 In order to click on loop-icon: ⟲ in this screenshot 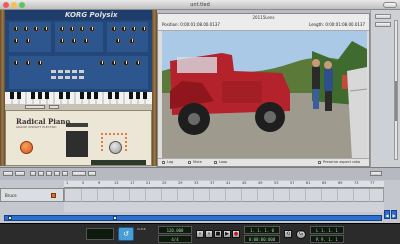, I will do `click(288, 234)`.